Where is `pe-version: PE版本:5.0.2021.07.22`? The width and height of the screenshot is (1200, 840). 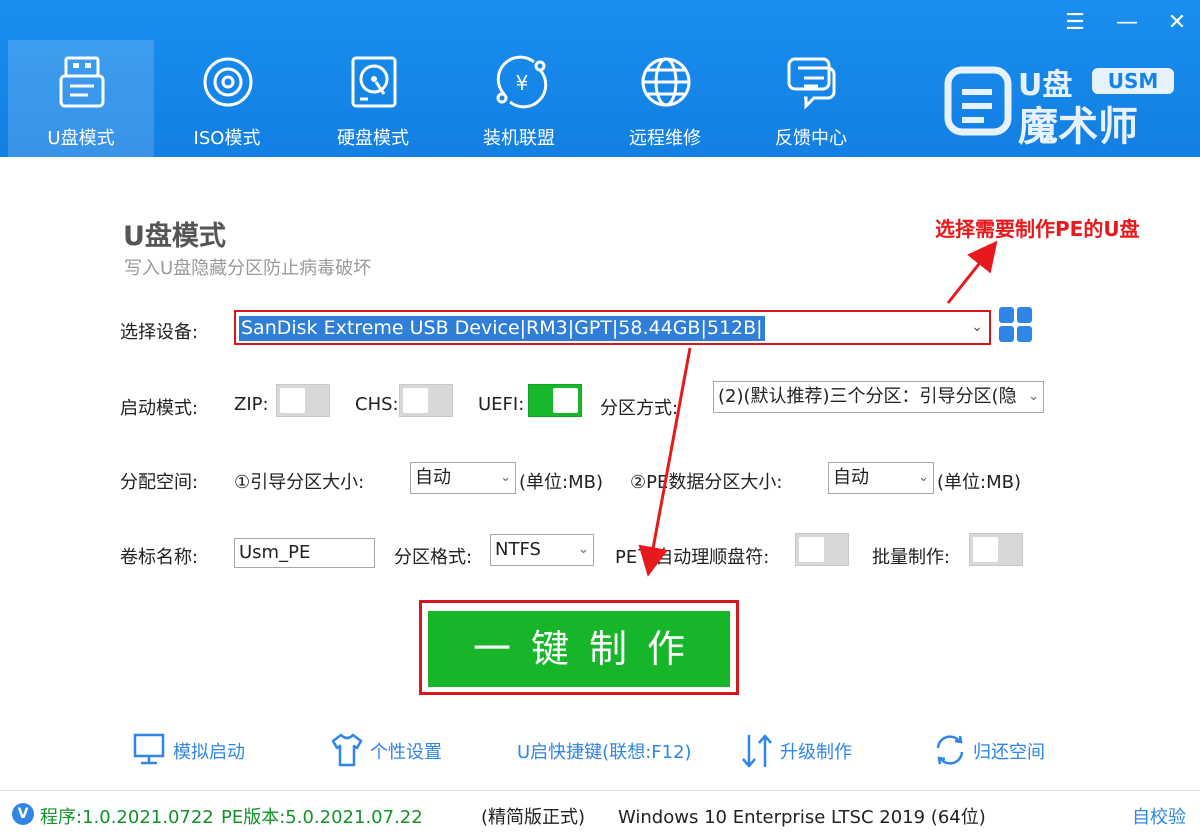
pe-version: PE版本:5.0.2021.07.22 is located at coordinates (322, 817).